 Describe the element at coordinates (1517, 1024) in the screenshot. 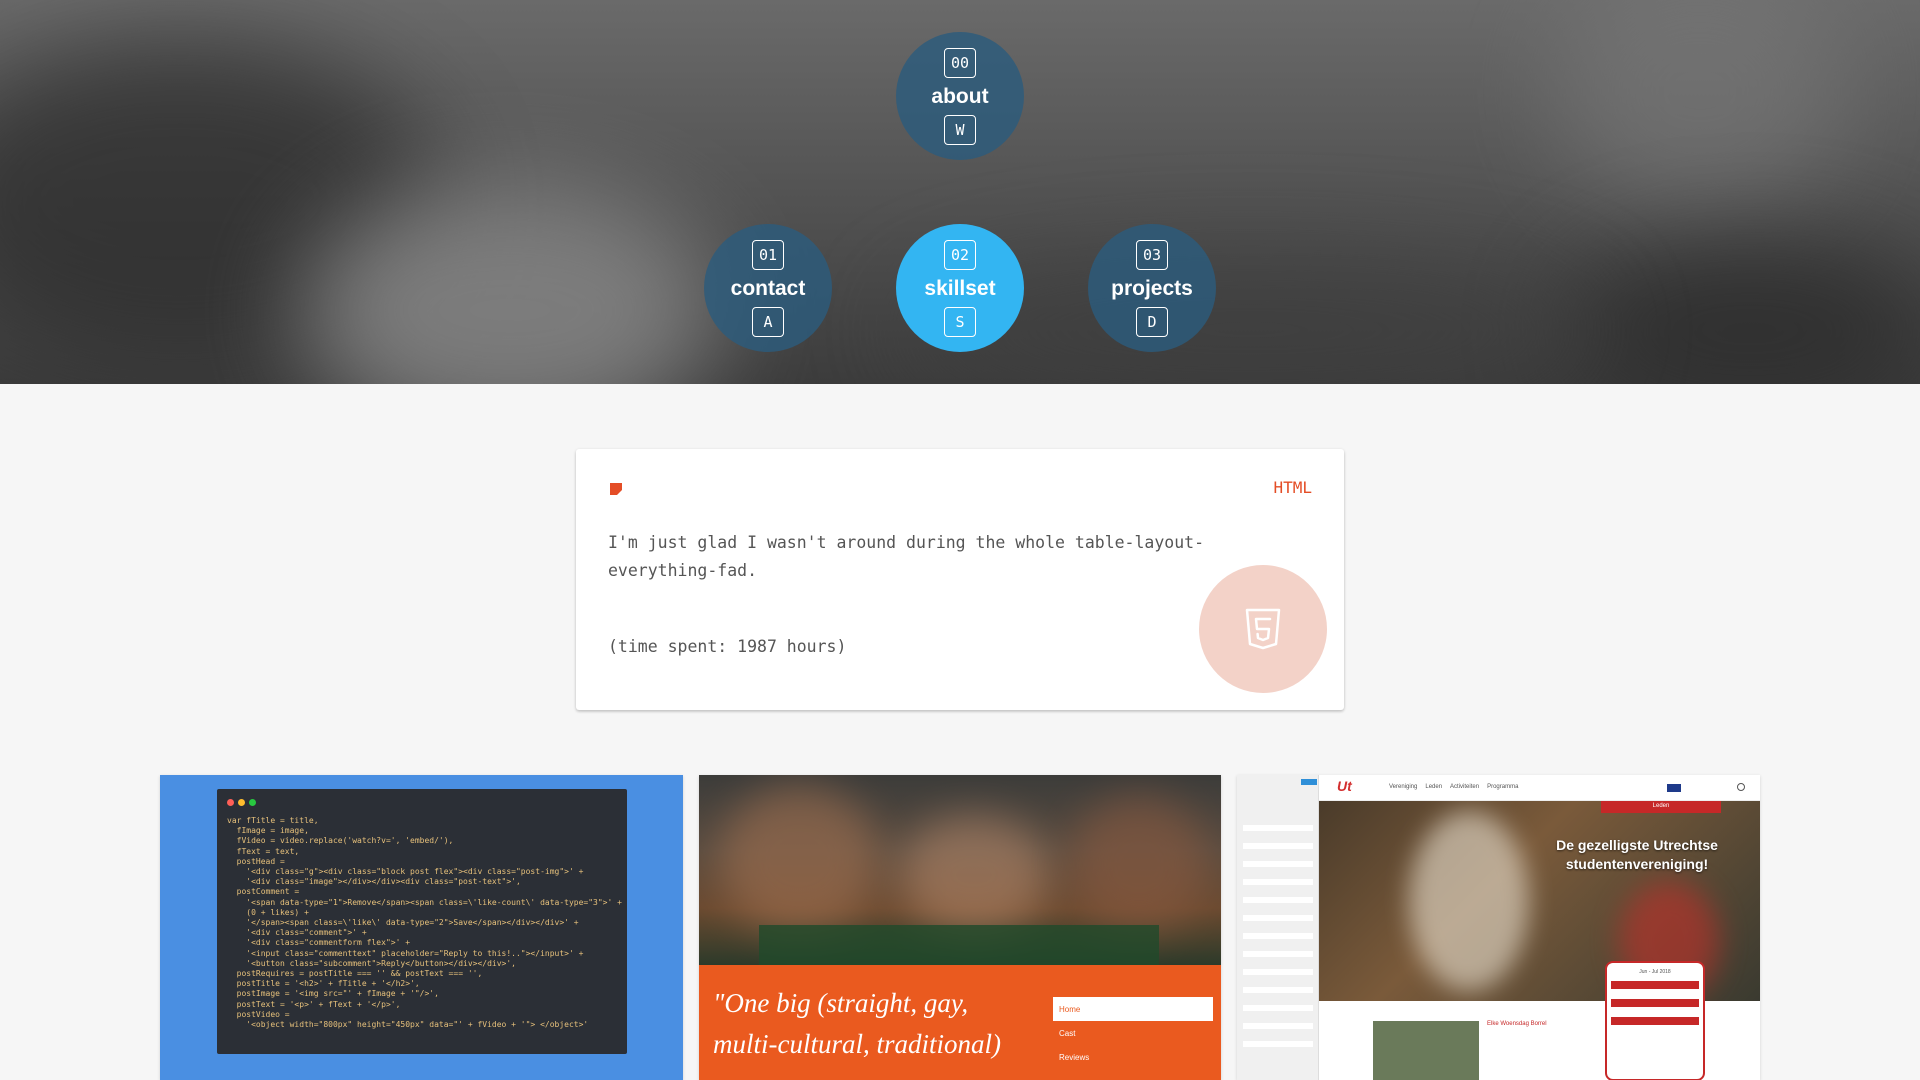

I see `event-heading: Elke Woensdag Borrel` at that location.